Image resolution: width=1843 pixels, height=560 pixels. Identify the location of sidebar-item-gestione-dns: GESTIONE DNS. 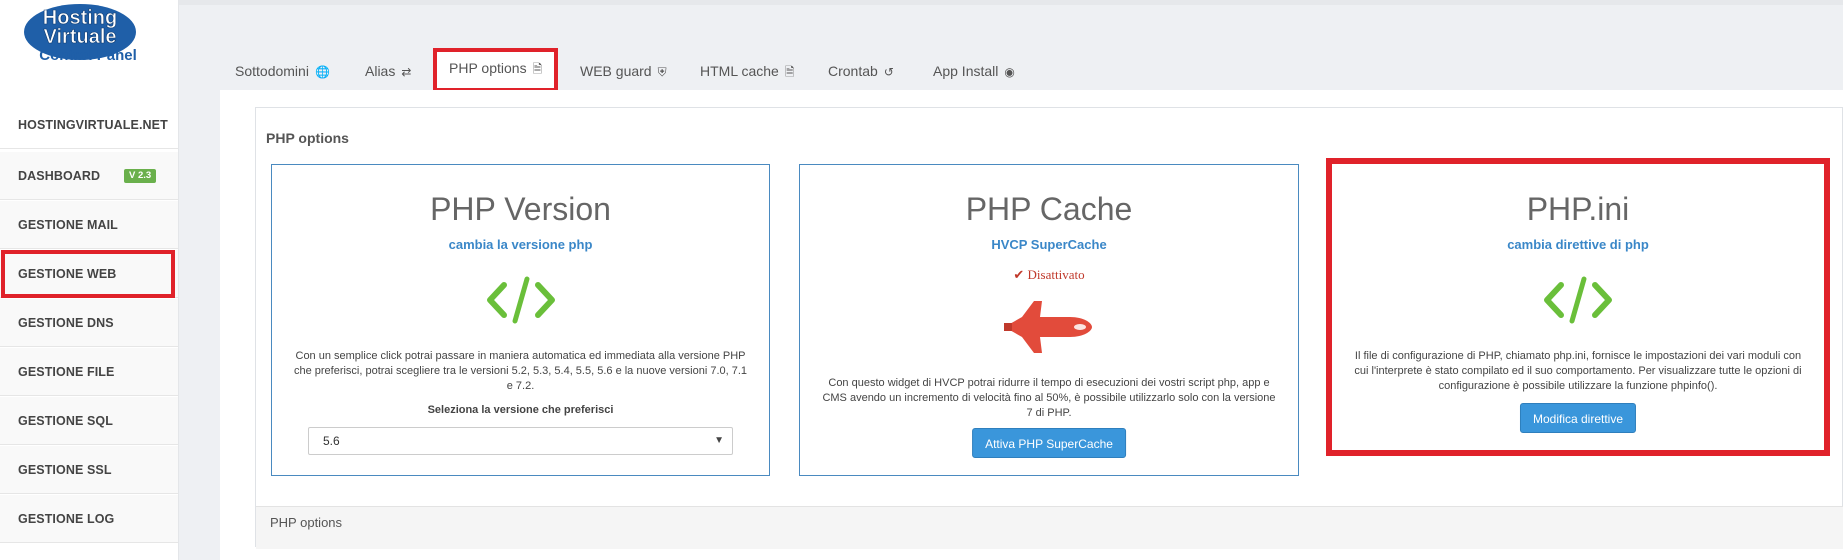
(89, 323).